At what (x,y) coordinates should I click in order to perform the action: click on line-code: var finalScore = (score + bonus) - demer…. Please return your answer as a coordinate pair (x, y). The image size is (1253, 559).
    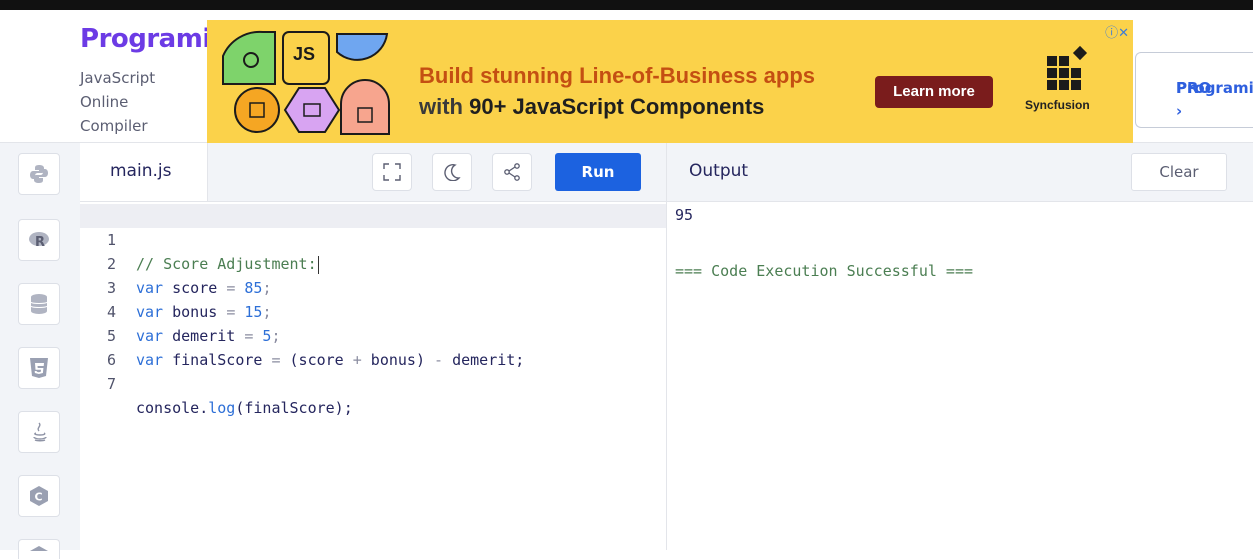
    Looking at the image, I should click on (330, 360).